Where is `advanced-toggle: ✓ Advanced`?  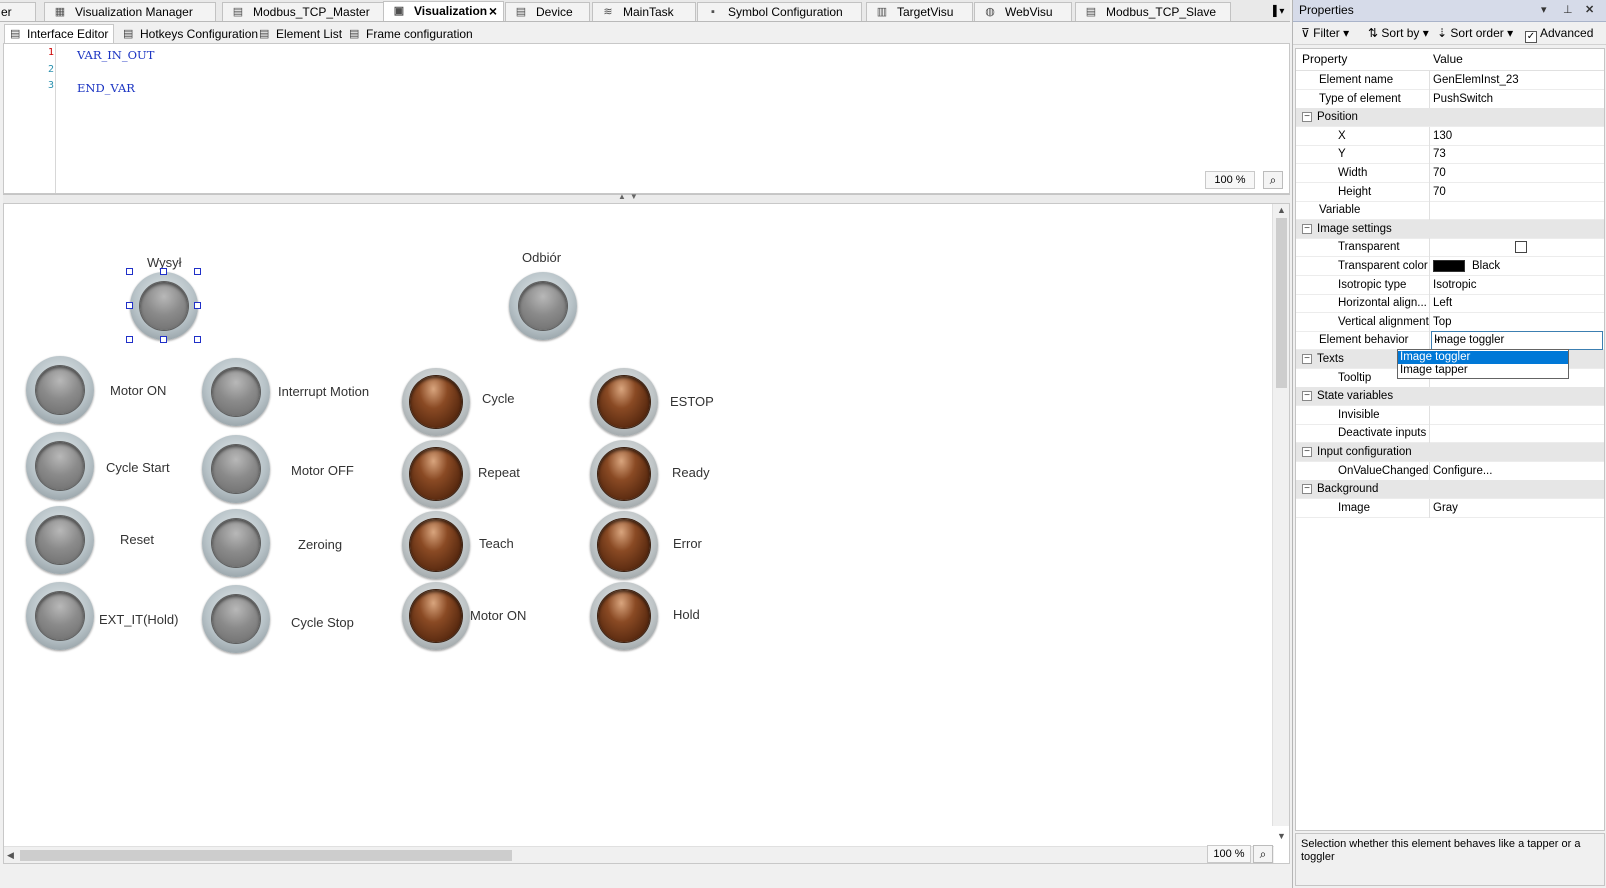 advanced-toggle: ✓ Advanced is located at coordinates (1559, 34).